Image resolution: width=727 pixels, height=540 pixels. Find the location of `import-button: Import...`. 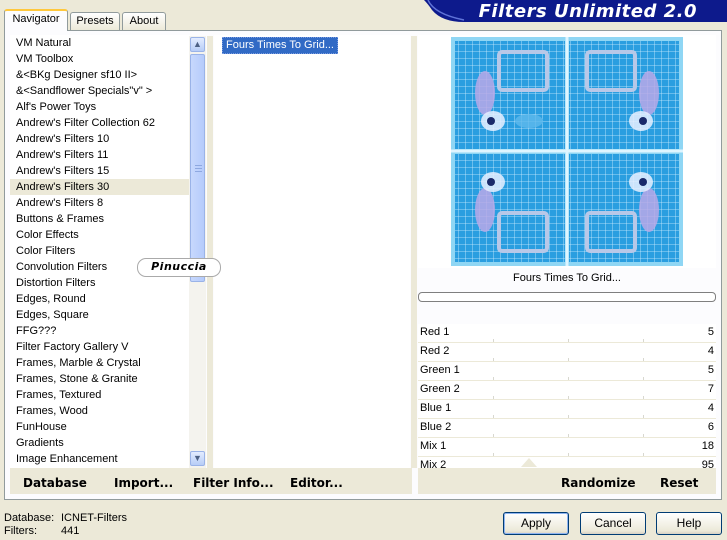

import-button: Import... is located at coordinates (143, 483).